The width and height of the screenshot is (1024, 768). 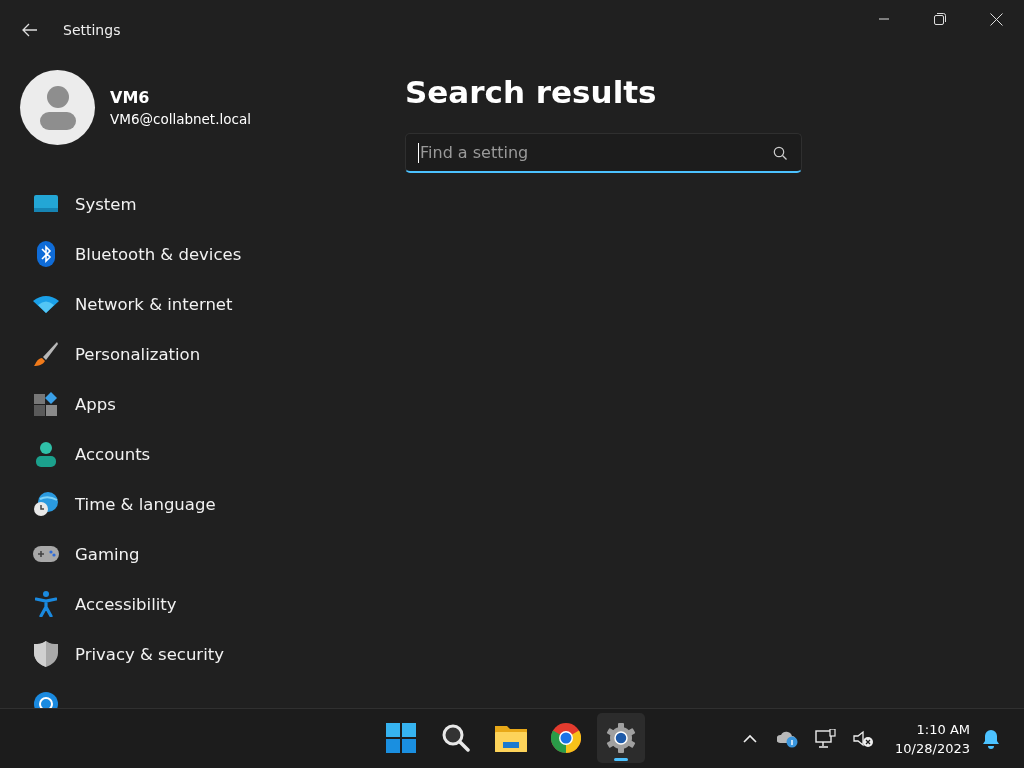 I want to click on shield-icon, so click(x=46, y=654).